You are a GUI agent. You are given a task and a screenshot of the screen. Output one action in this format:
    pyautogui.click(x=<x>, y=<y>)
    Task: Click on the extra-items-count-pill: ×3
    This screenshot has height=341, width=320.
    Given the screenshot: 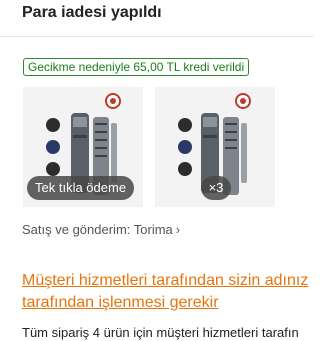 What is the action you would take?
    pyautogui.click(x=216, y=188)
    